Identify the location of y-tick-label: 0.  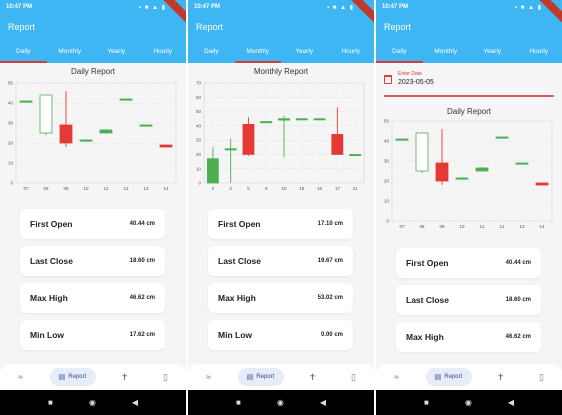
(11, 183).